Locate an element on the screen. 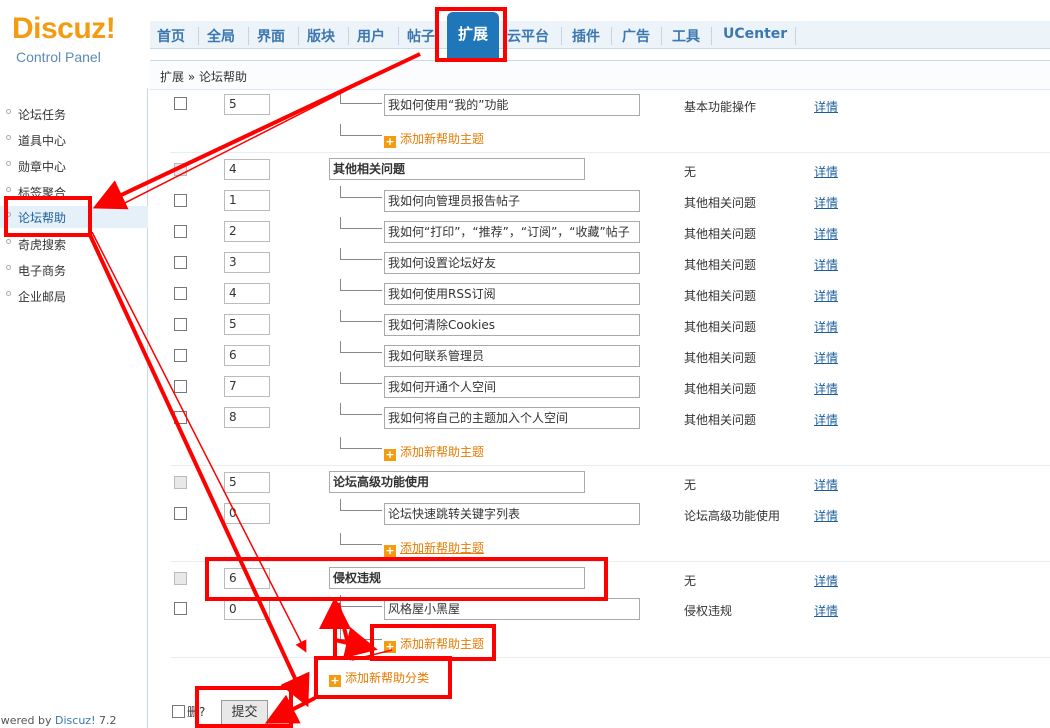 The width and height of the screenshot is (1050, 728). topic-type: 侵权违规 is located at coordinates (708, 611).